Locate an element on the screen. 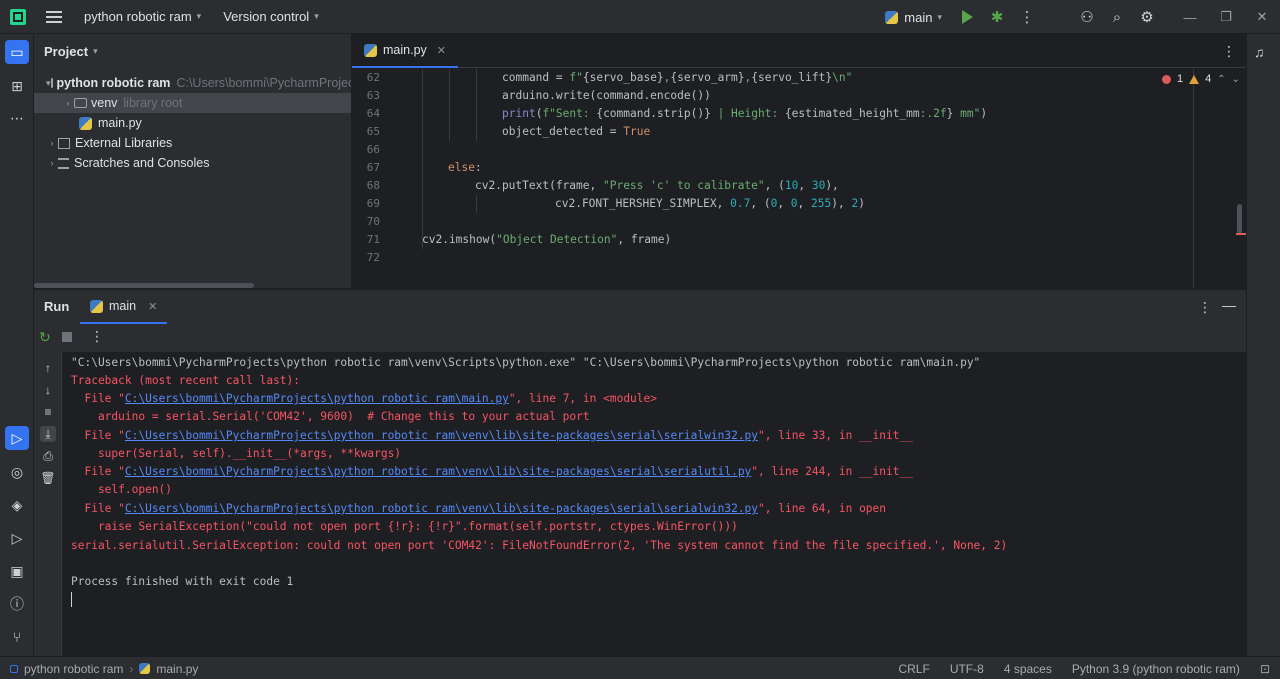 The height and width of the screenshot is (679, 1280). more-icon: ⋯ is located at coordinates (17, 117).